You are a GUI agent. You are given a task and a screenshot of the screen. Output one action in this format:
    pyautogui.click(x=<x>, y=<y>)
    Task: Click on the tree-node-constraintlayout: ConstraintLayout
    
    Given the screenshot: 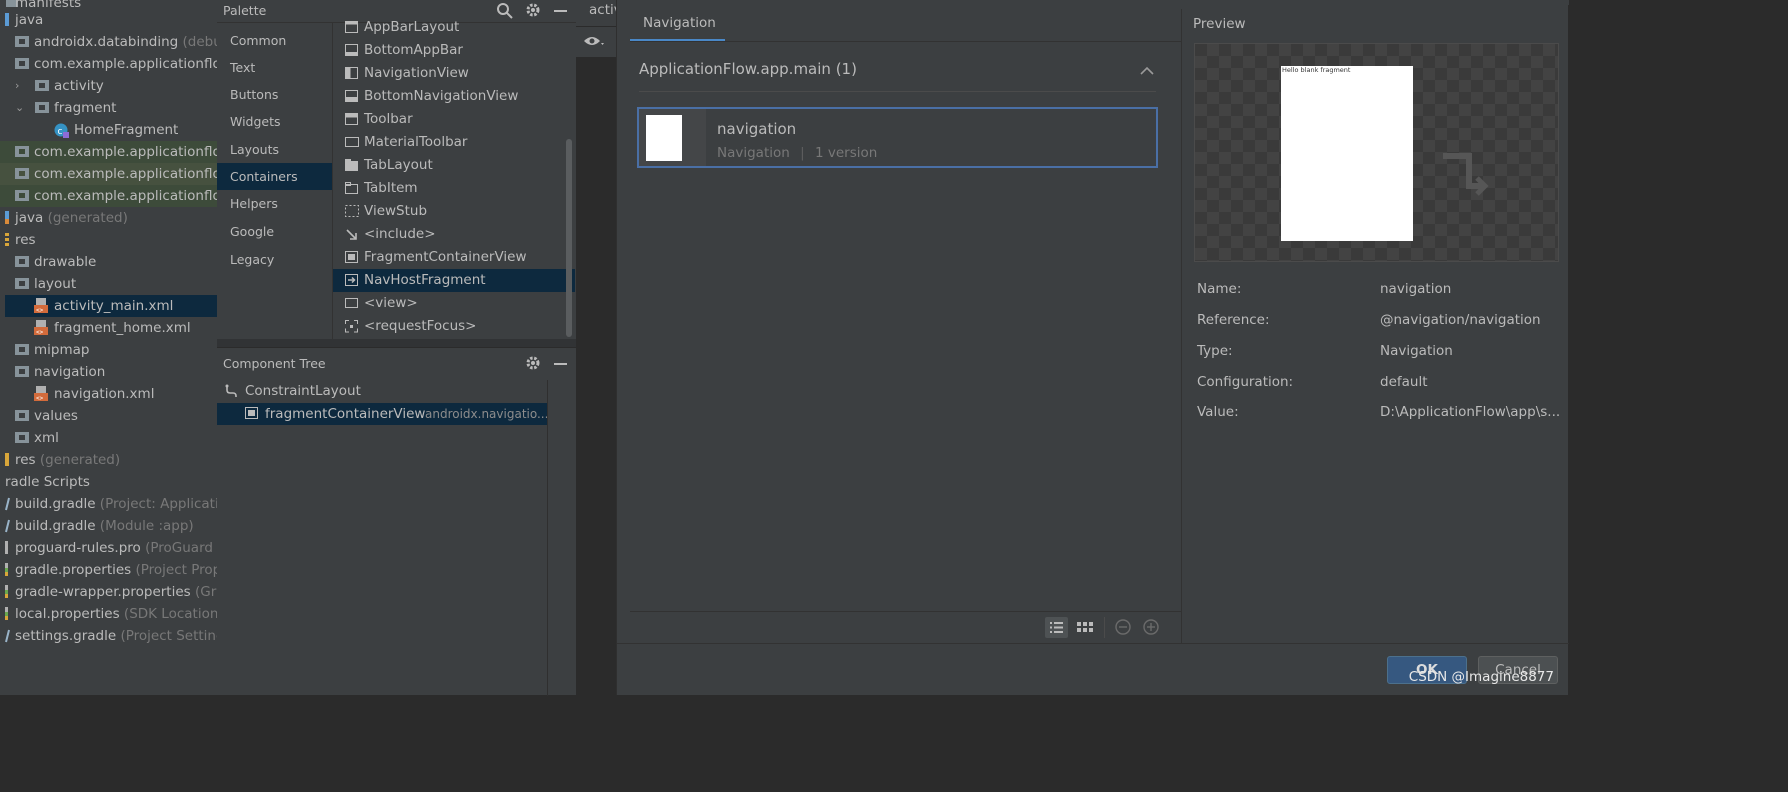 What is the action you would take?
    pyautogui.click(x=382, y=391)
    